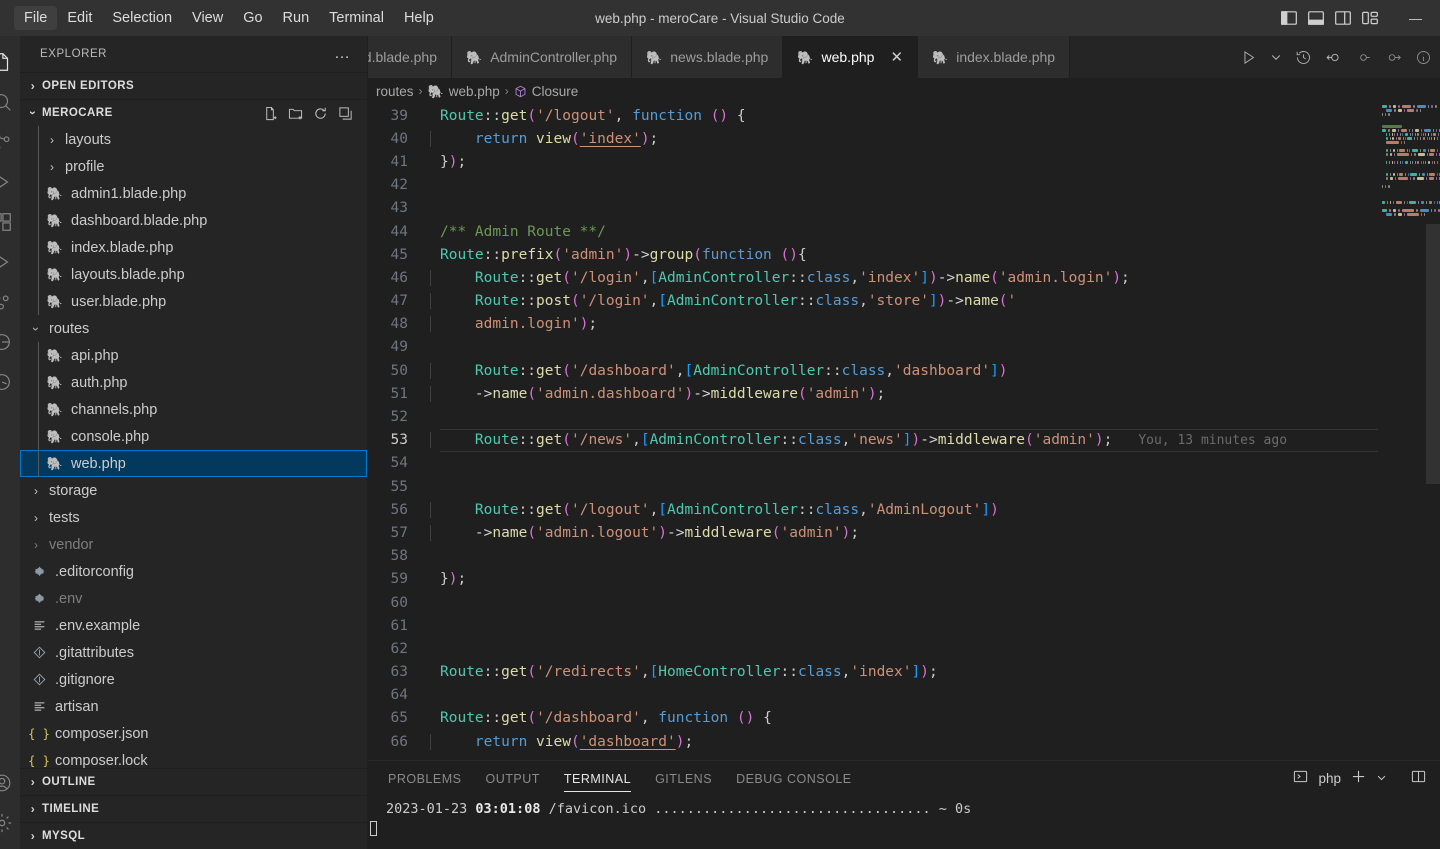 This screenshot has width=1440, height=849. What do you see at coordinates (1423, 57) in the screenshot?
I see `info-icon` at bounding box center [1423, 57].